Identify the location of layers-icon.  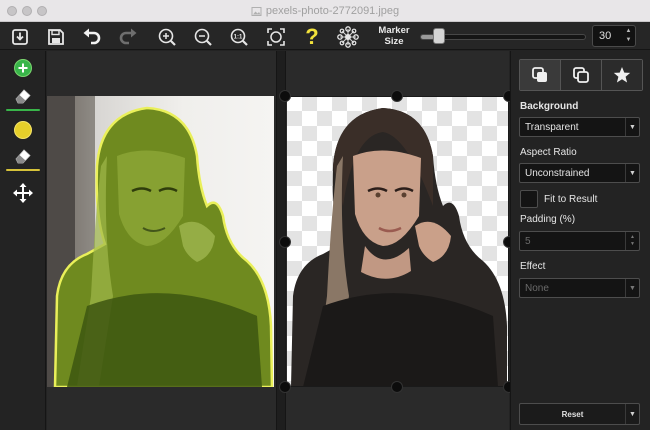
(539, 74).